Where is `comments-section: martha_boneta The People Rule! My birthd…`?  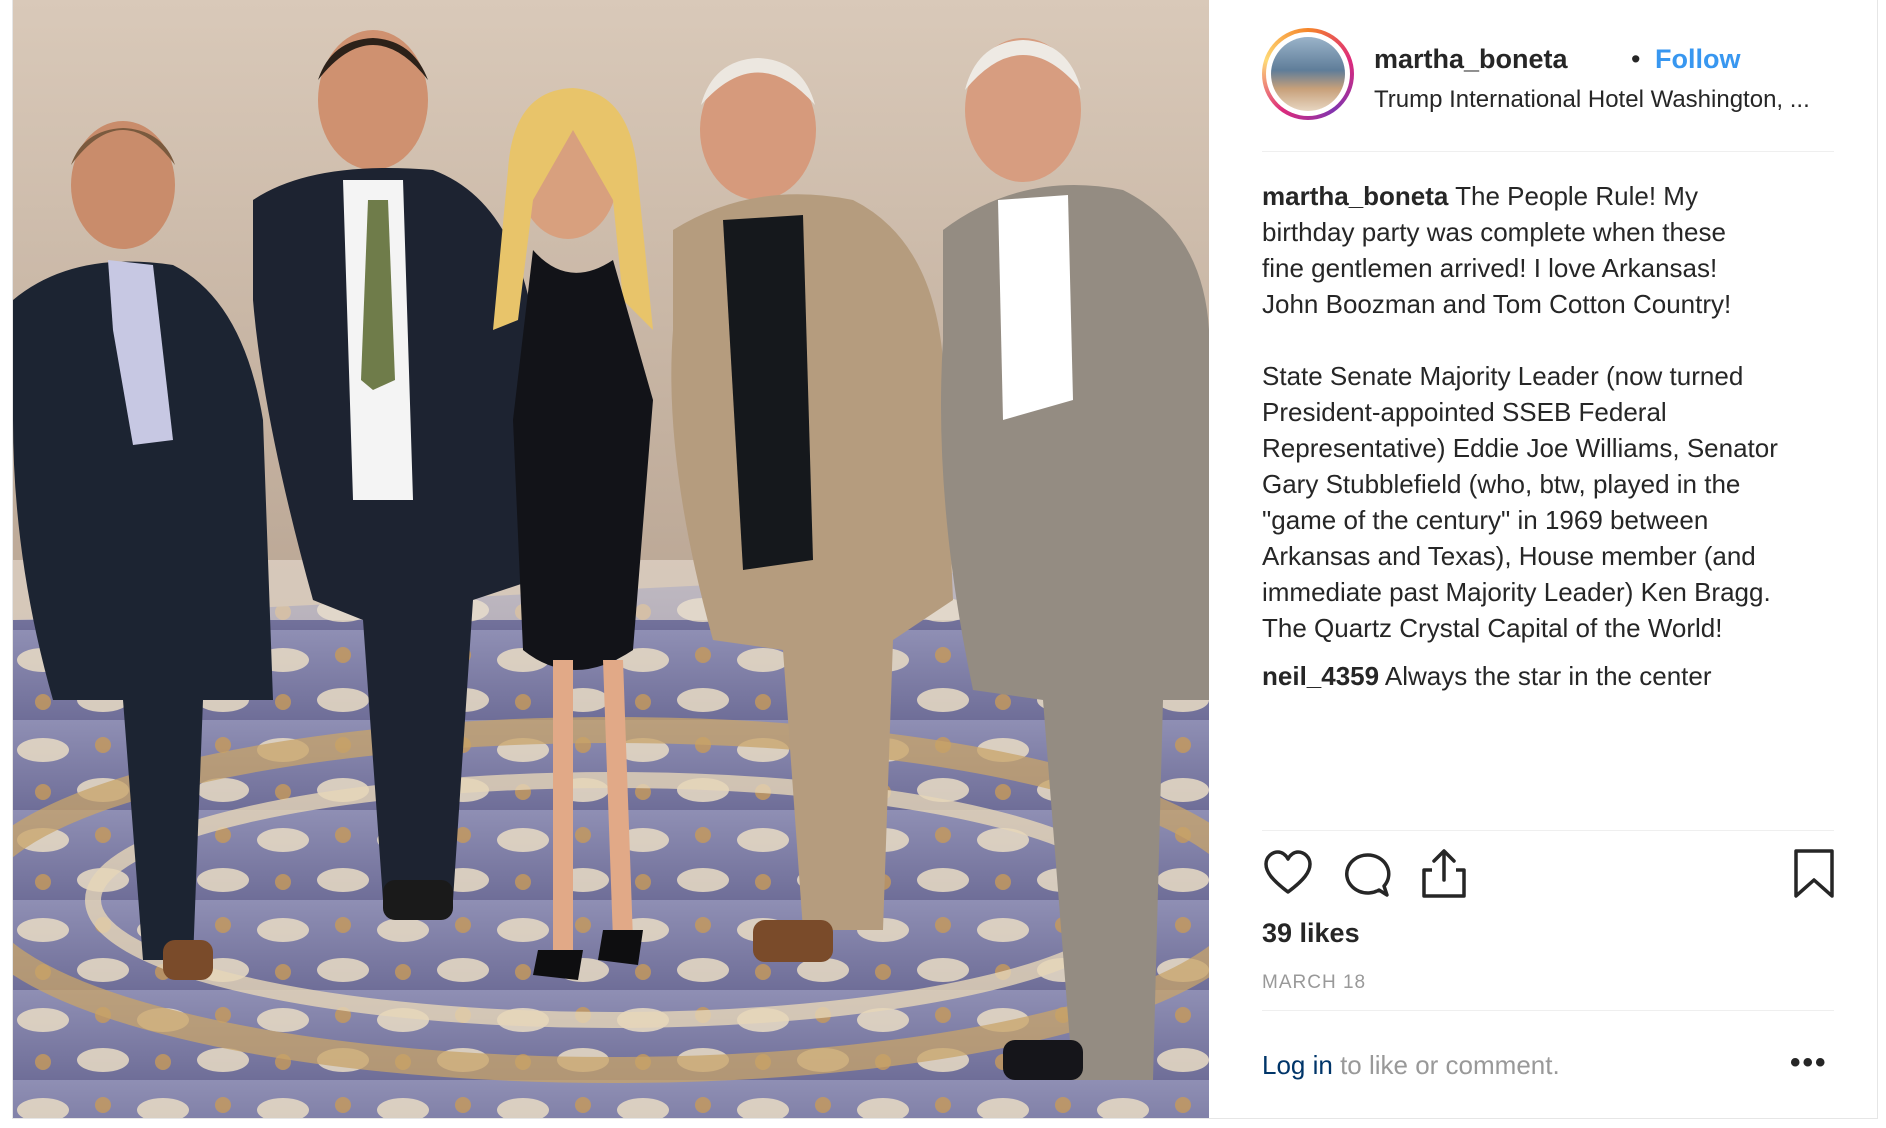
comments-section: martha_boneta The People Rule! My birthd… is located at coordinates (1552, 442).